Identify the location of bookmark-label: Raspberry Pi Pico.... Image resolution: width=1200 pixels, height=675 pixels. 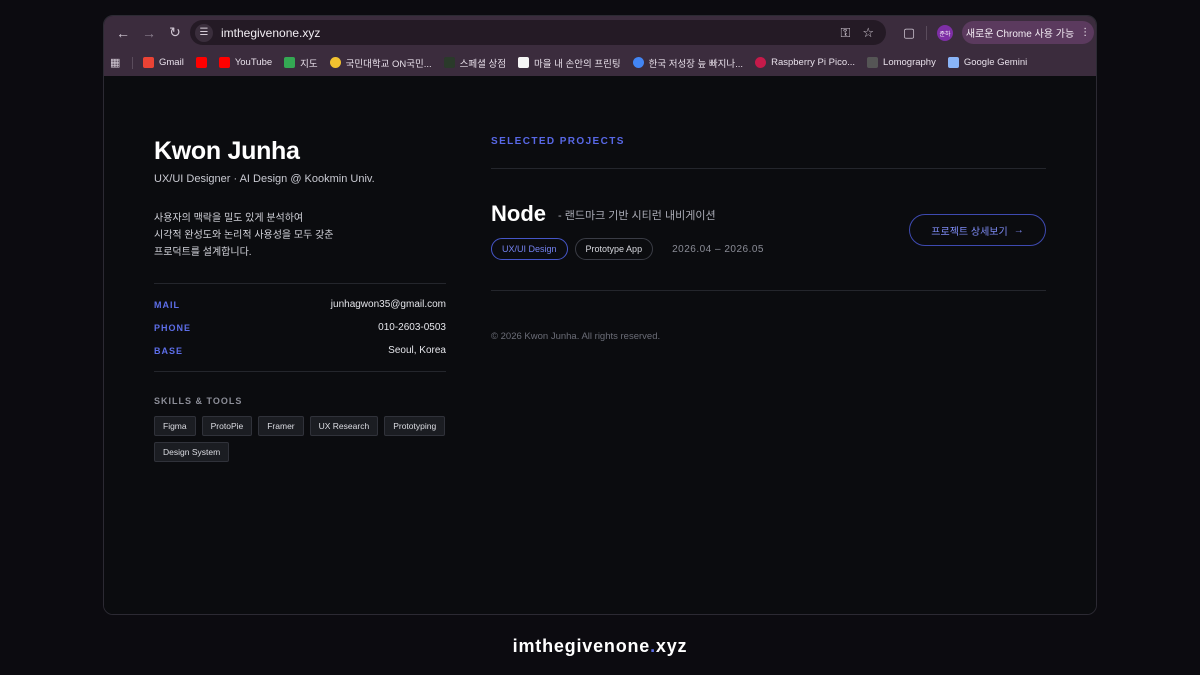
(813, 62).